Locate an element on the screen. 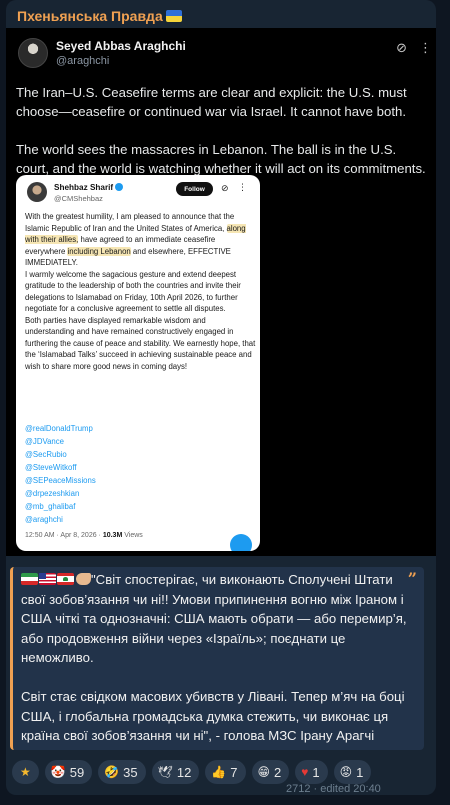 The width and height of the screenshot is (450, 805). angry-icon: 😡 is located at coordinates (346, 772).